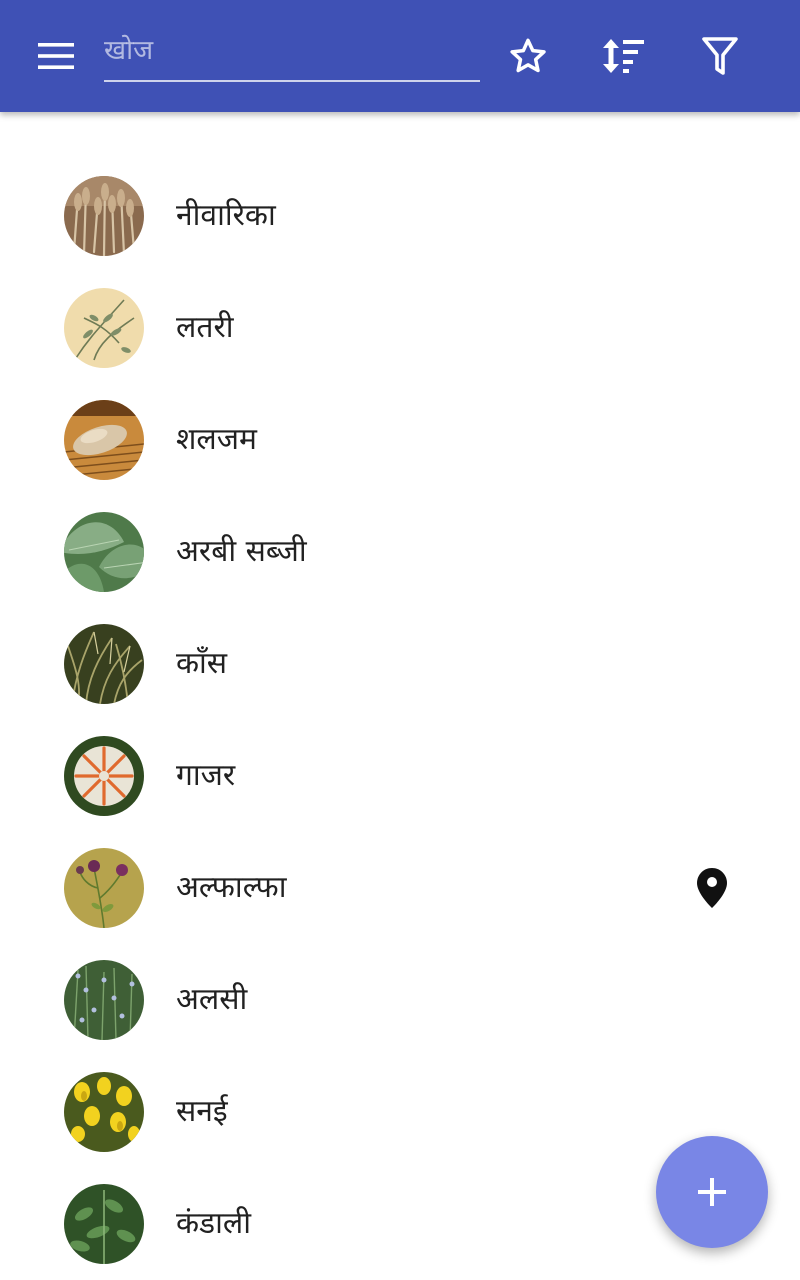  I want to click on plant-name: कंडाली, so click(213, 1223).